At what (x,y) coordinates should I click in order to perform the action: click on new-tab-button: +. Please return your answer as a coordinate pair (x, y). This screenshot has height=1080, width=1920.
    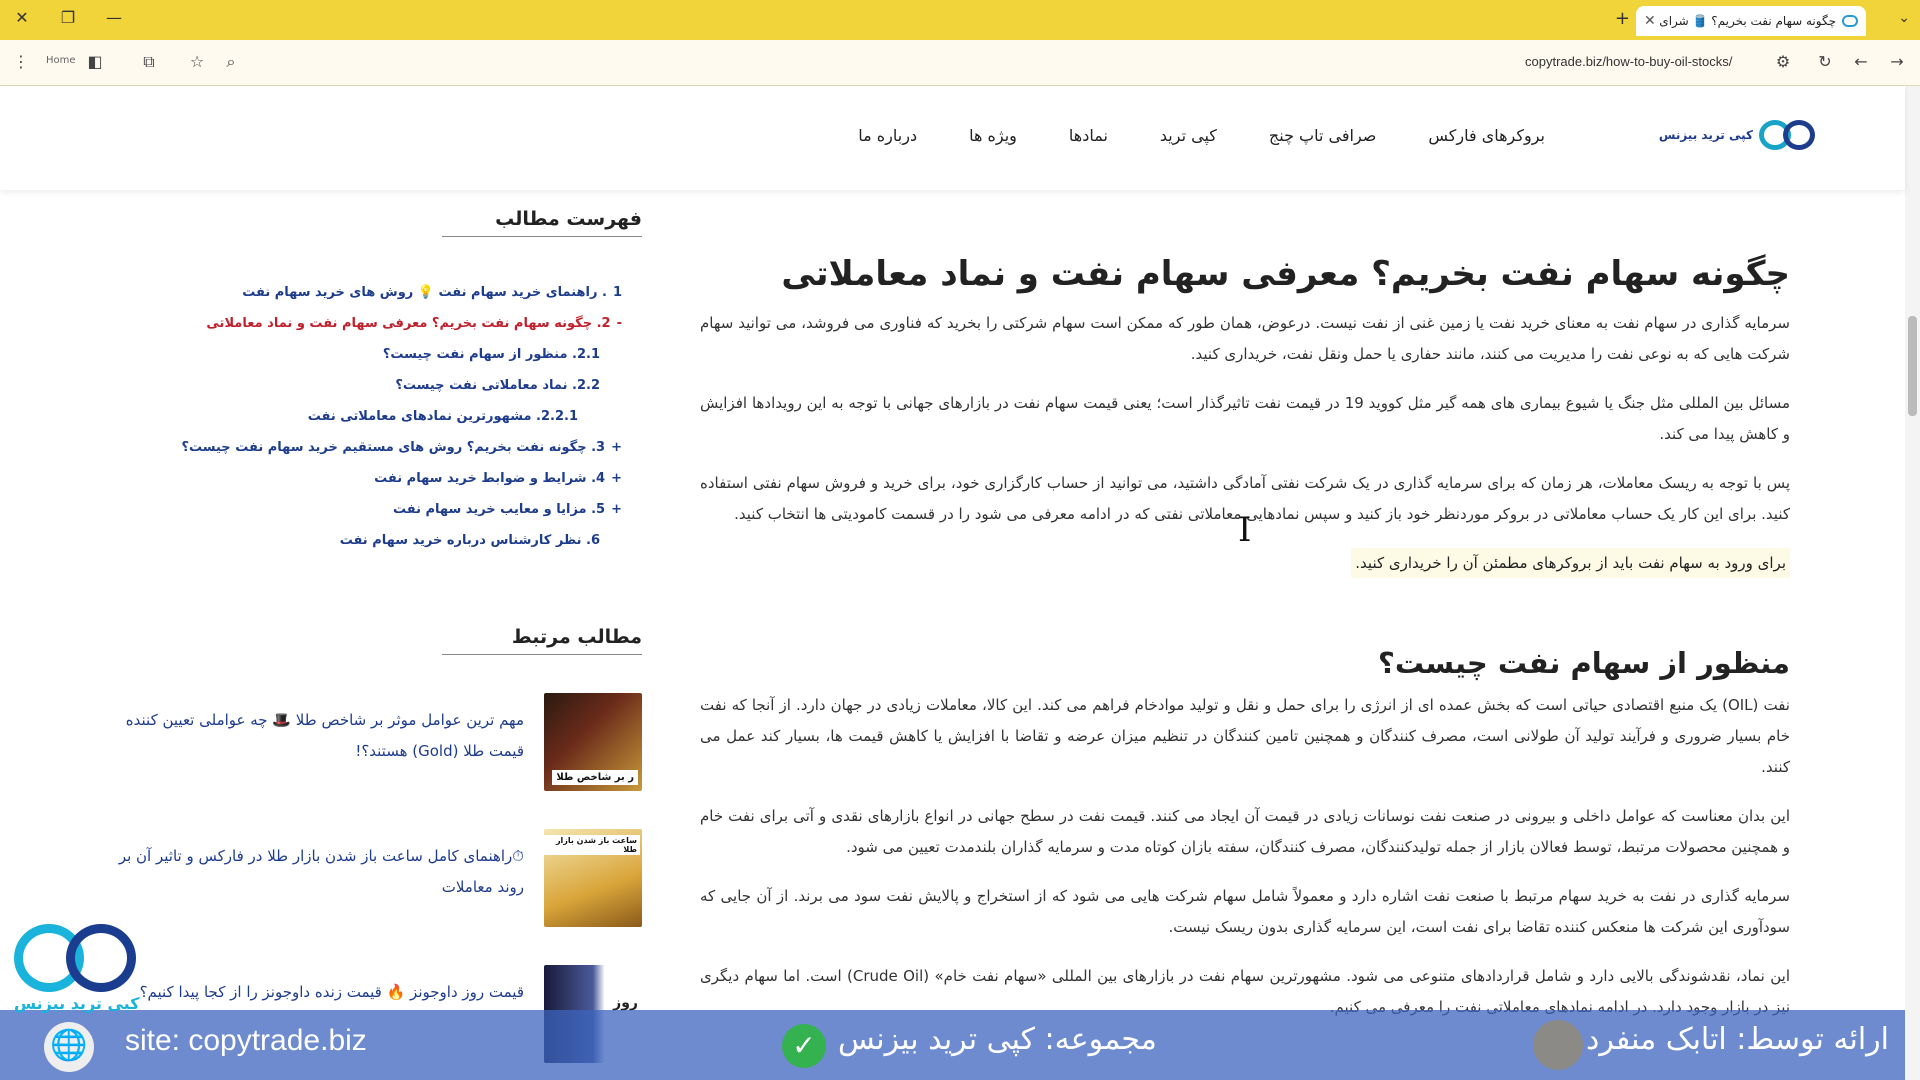
    Looking at the image, I should click on (1622, 18).